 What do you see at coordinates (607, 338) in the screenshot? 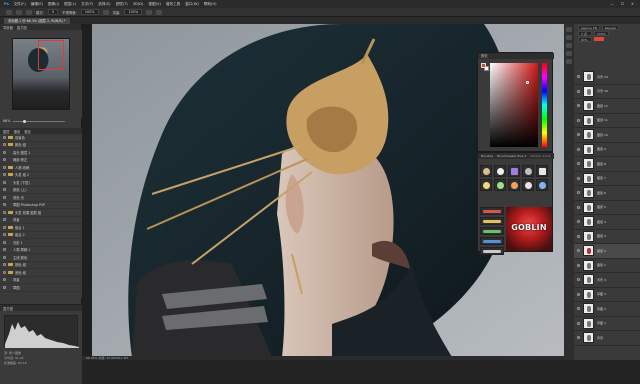
I see `right-layer-row: 背景` at bounding box center [607, 338].